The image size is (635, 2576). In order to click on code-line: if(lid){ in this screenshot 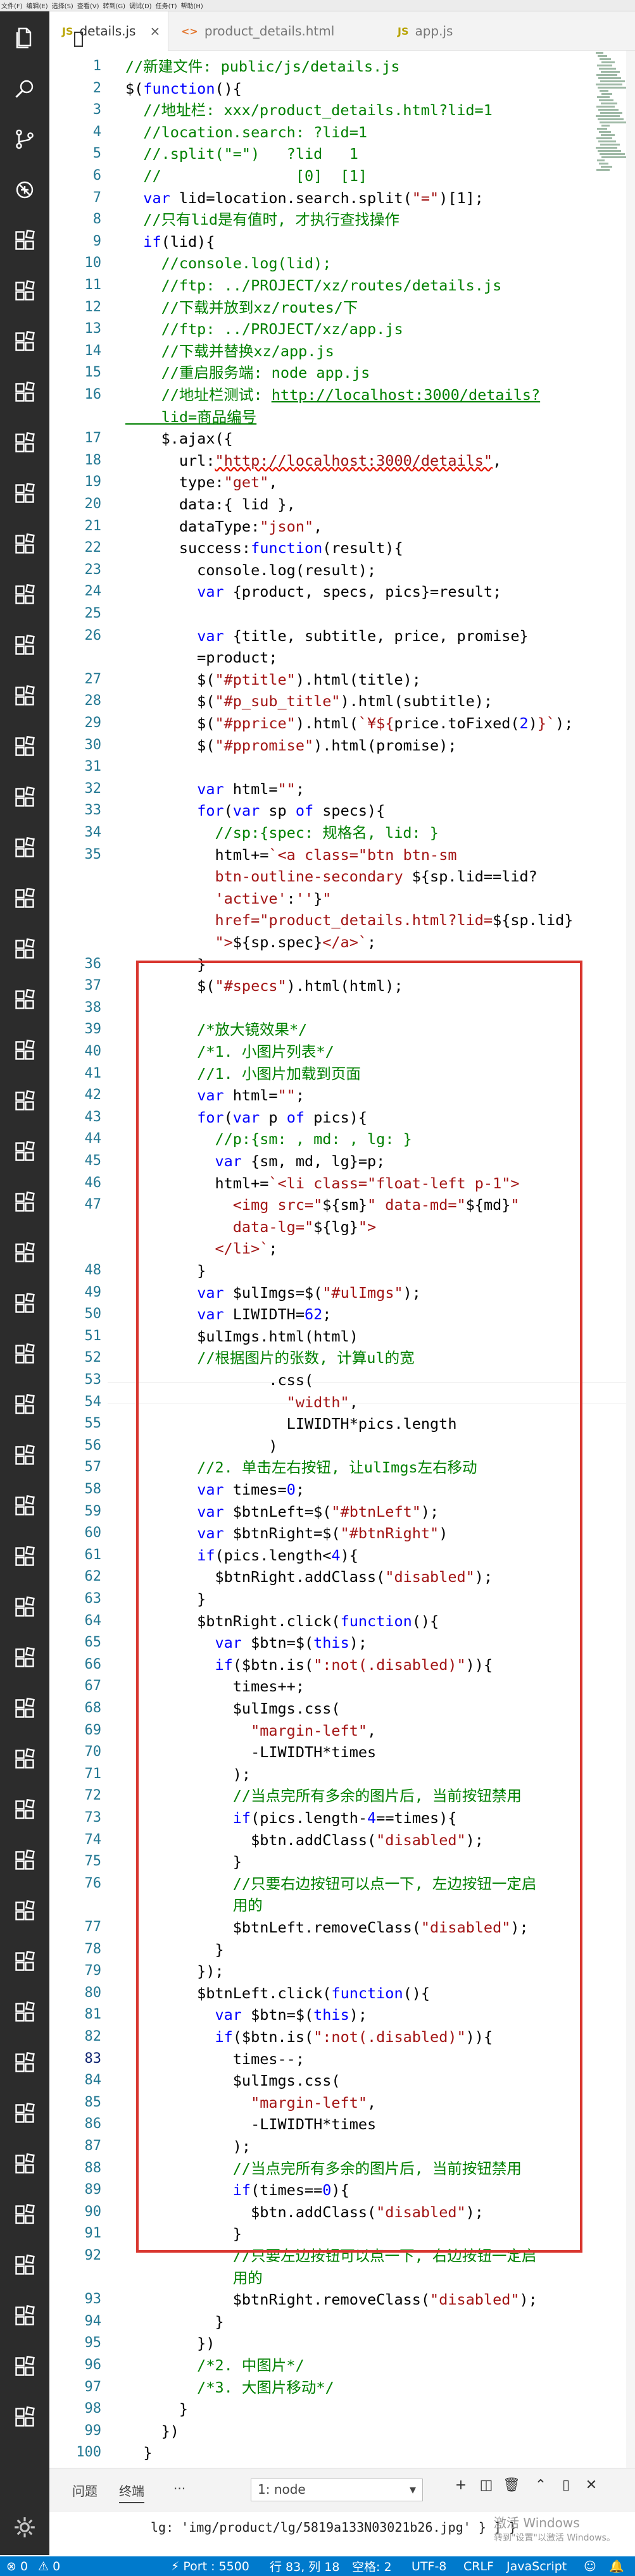, I will do `click(170, 242)`.